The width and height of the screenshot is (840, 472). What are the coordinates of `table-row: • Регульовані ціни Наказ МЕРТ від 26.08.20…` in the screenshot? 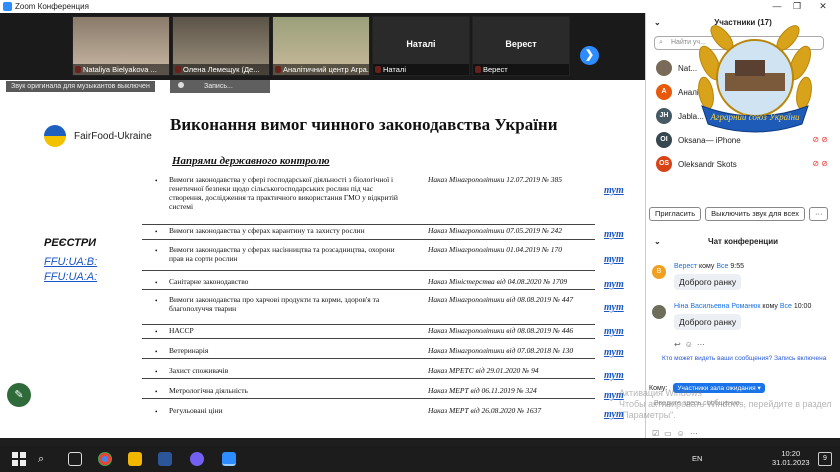 It's located at (348, 411).